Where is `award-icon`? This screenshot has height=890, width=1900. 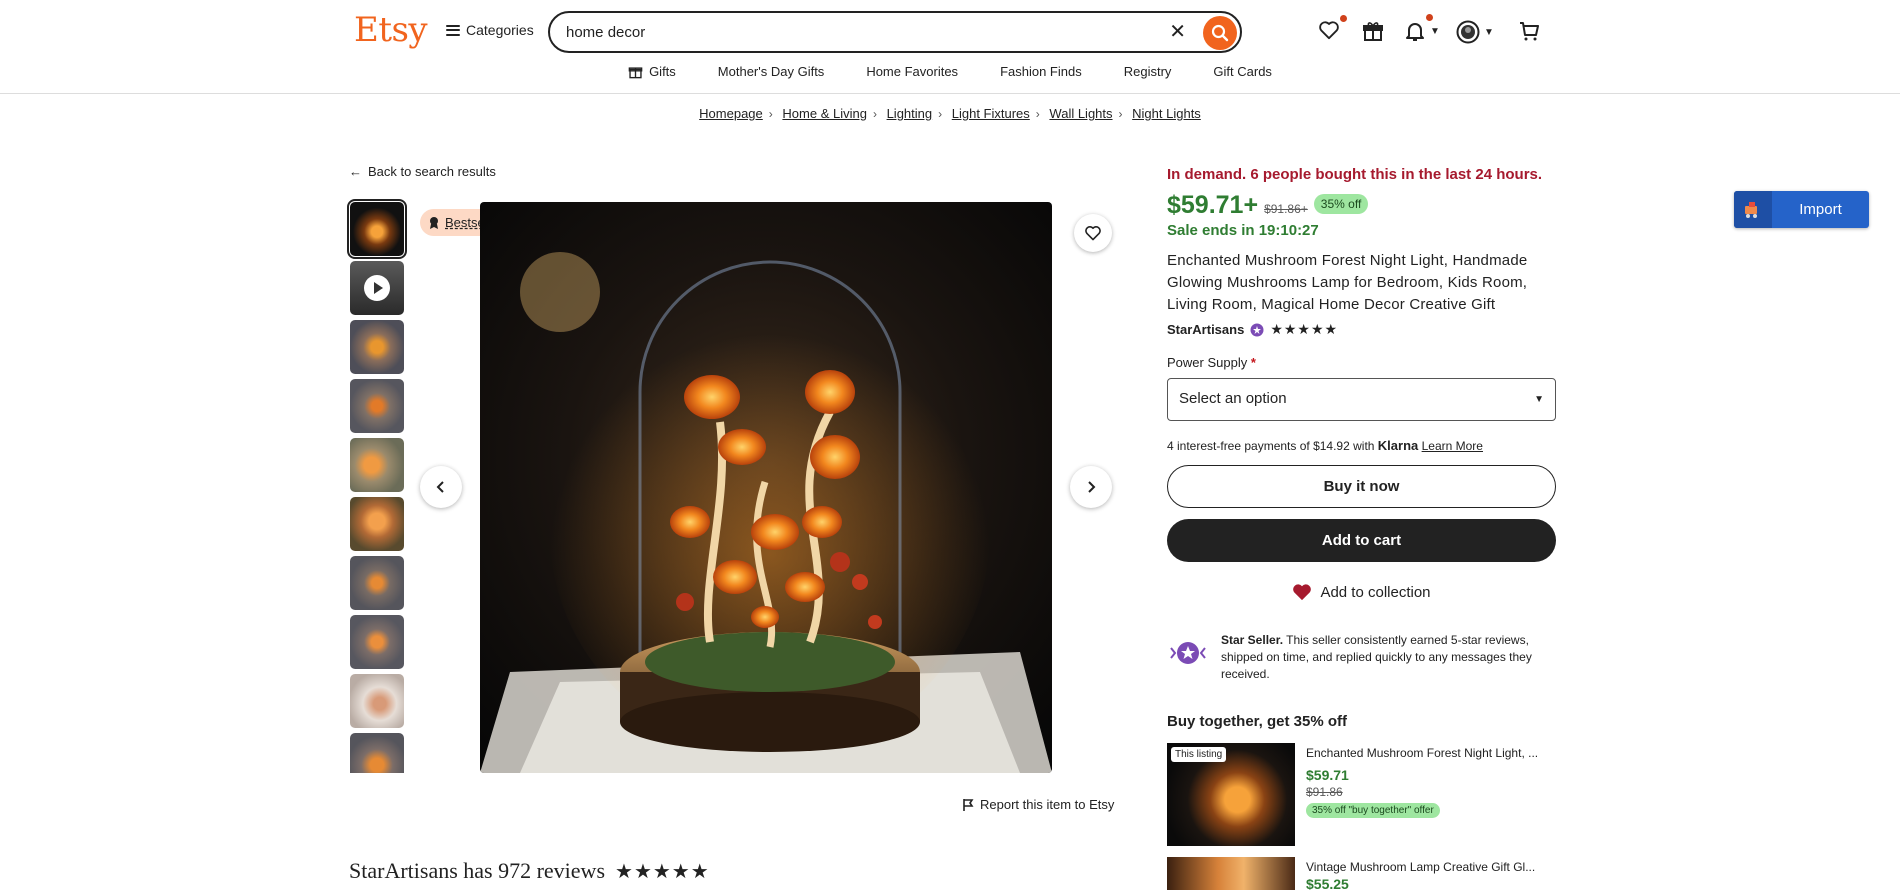
award-icon is located at coordinates (434, 222).